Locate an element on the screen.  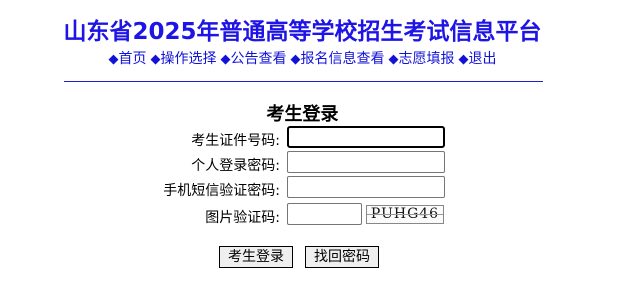
nav-registration-info-link: 报名信息查看 is located at coordinates (343, 59).